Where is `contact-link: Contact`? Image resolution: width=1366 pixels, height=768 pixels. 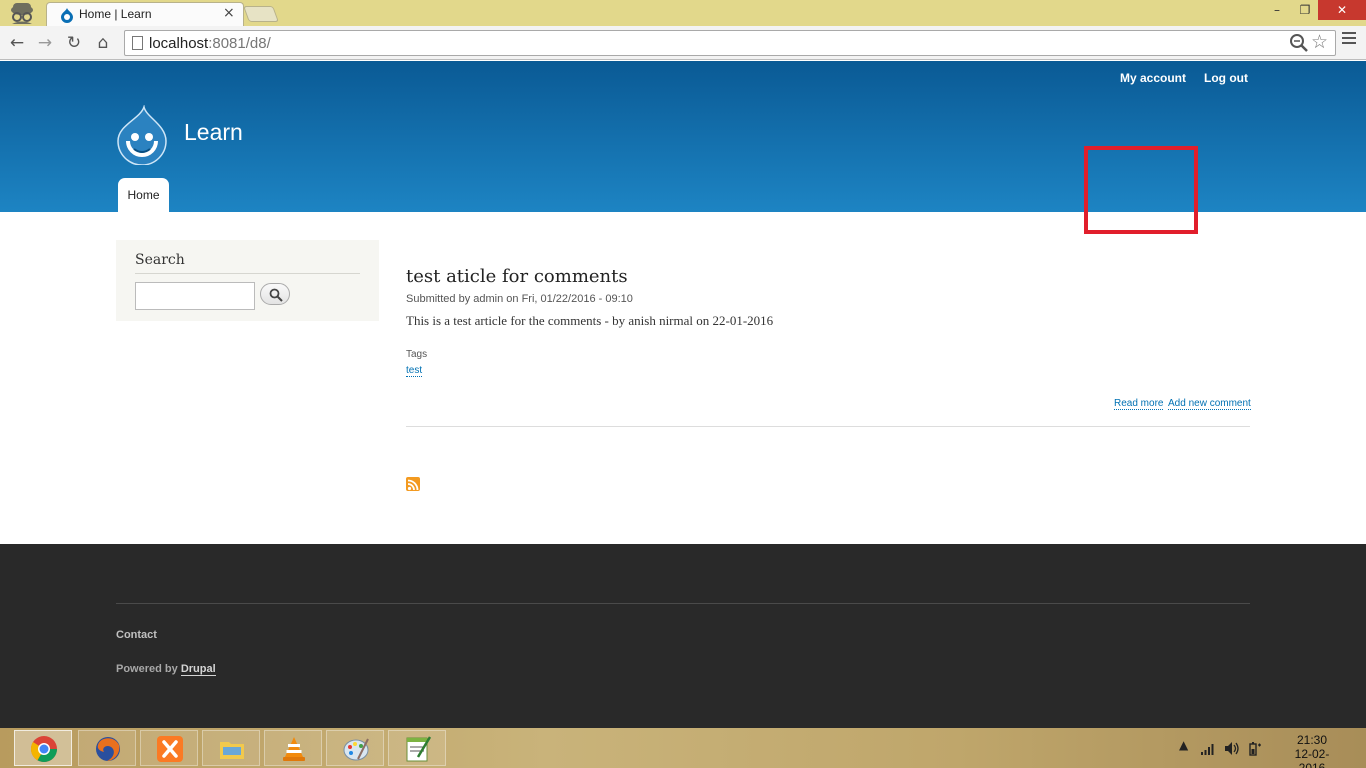
contact-link: Contact is located at coordinates (136, 635).